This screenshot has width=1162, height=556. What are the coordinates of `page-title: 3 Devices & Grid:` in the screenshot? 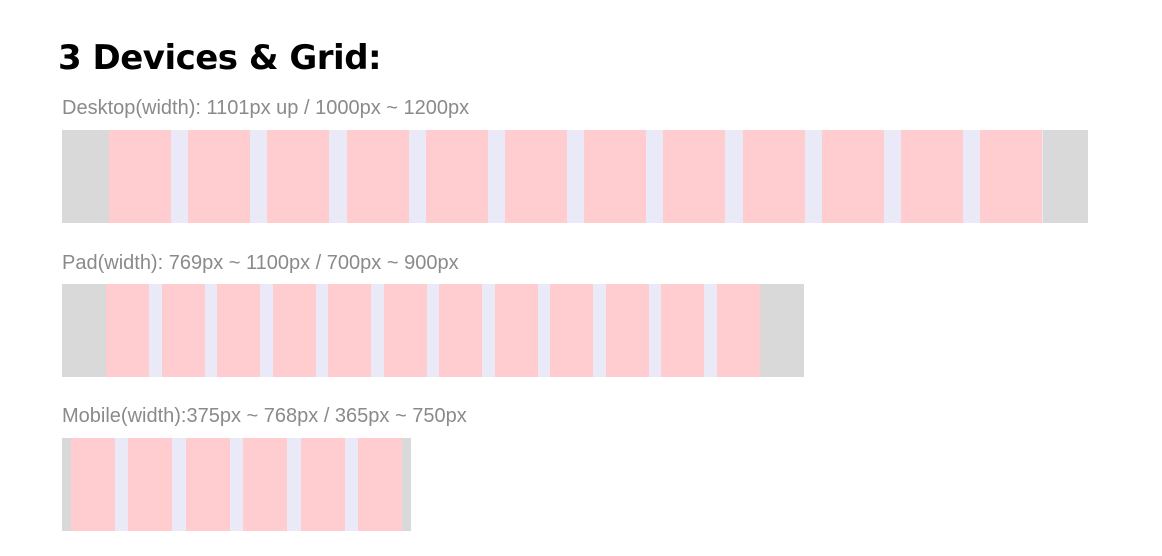 It's located at (220, 58).